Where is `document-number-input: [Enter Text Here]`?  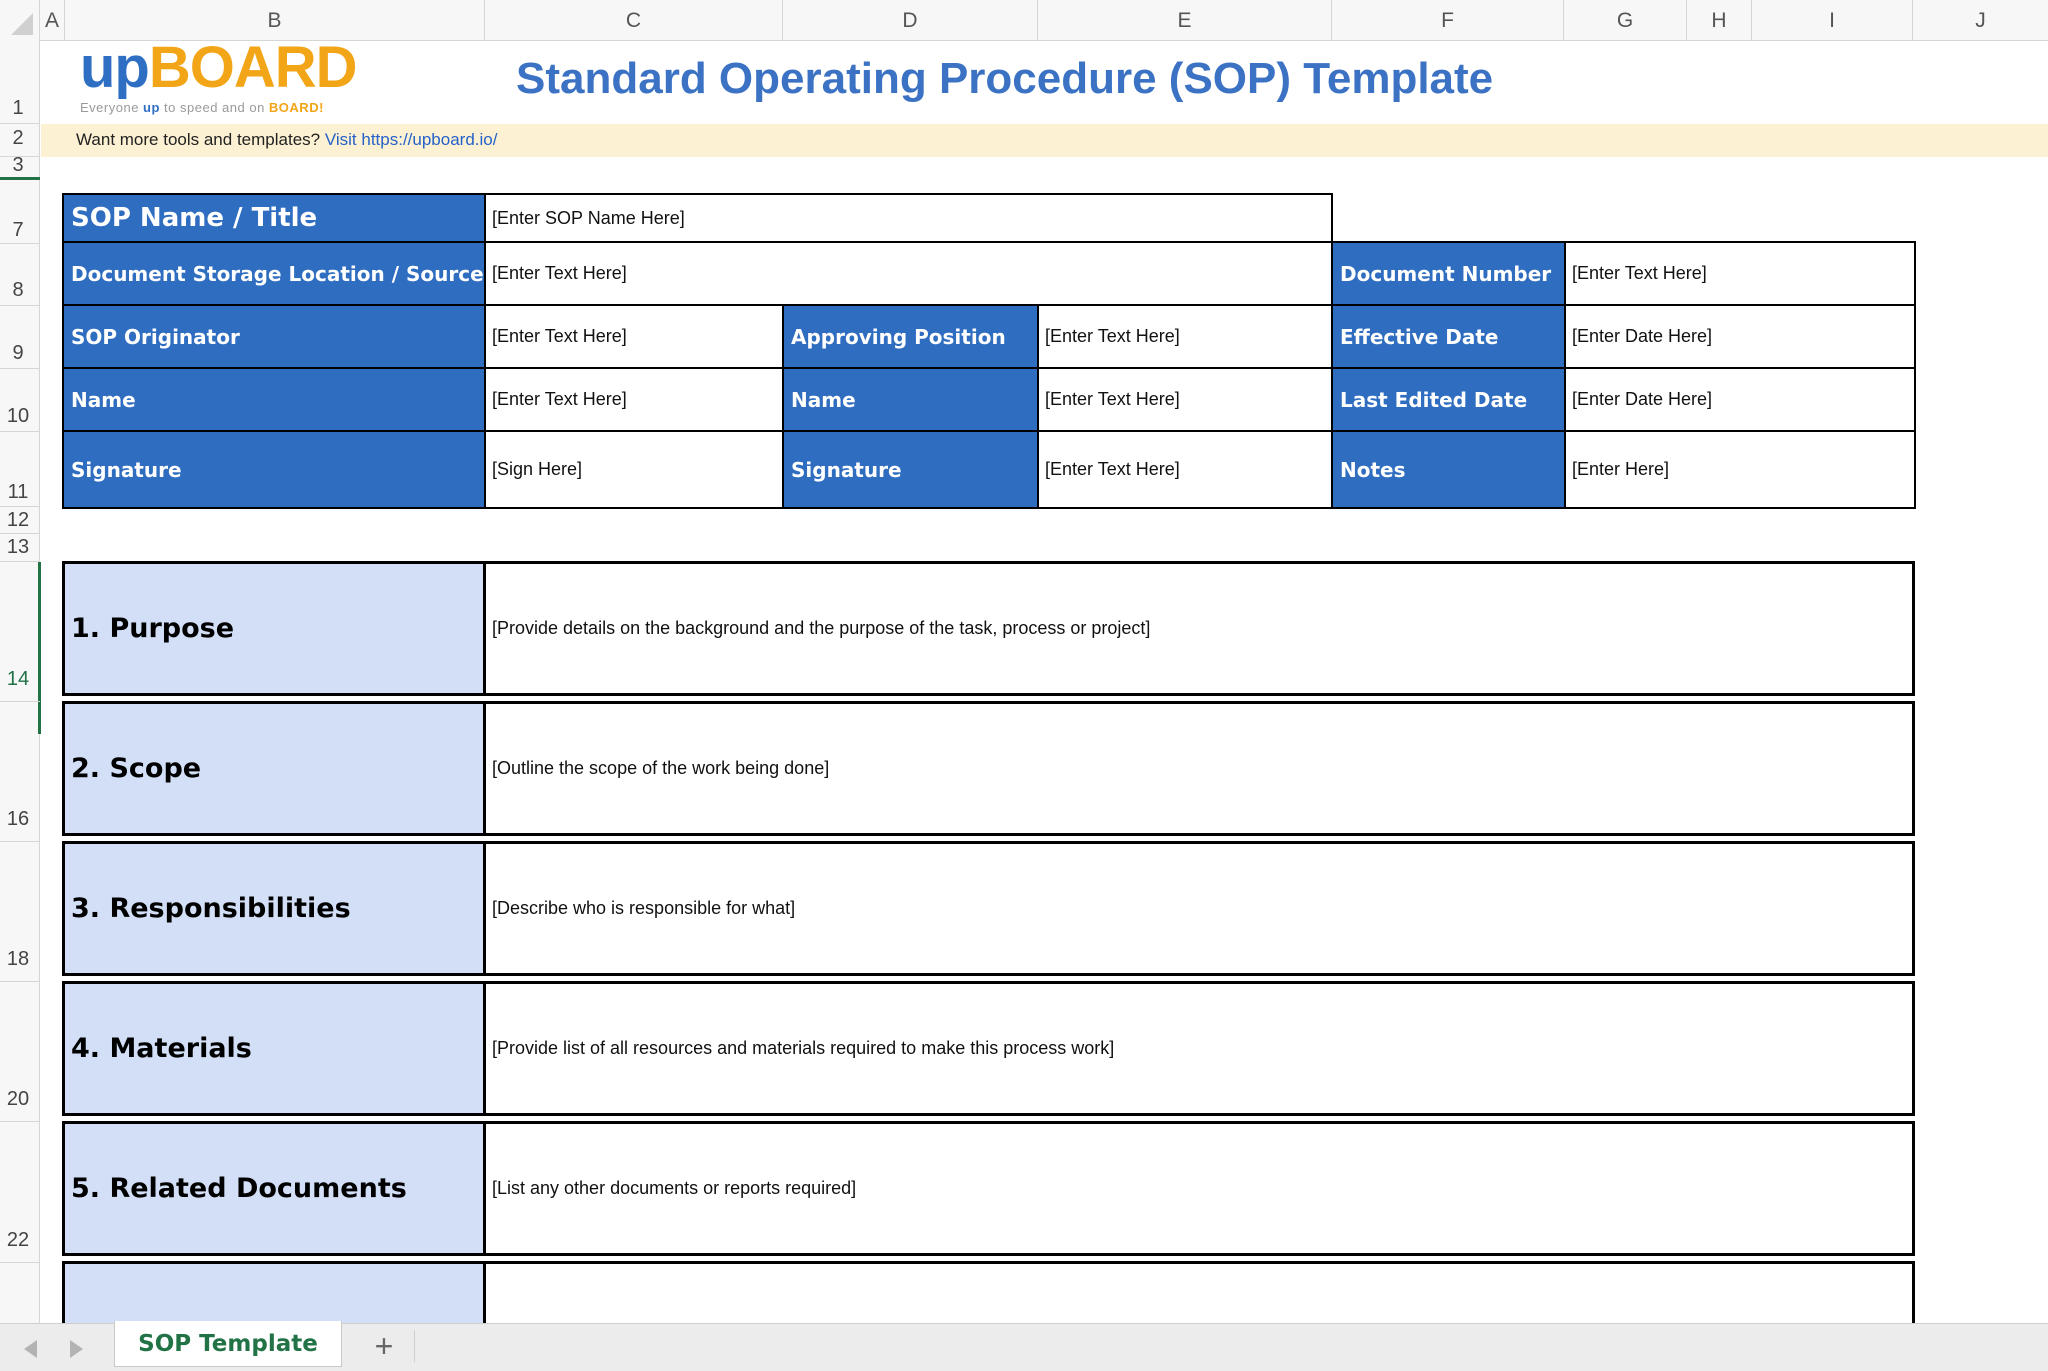
document-number-input: [Enter Text Here] is located at coordinates (1740, 273).